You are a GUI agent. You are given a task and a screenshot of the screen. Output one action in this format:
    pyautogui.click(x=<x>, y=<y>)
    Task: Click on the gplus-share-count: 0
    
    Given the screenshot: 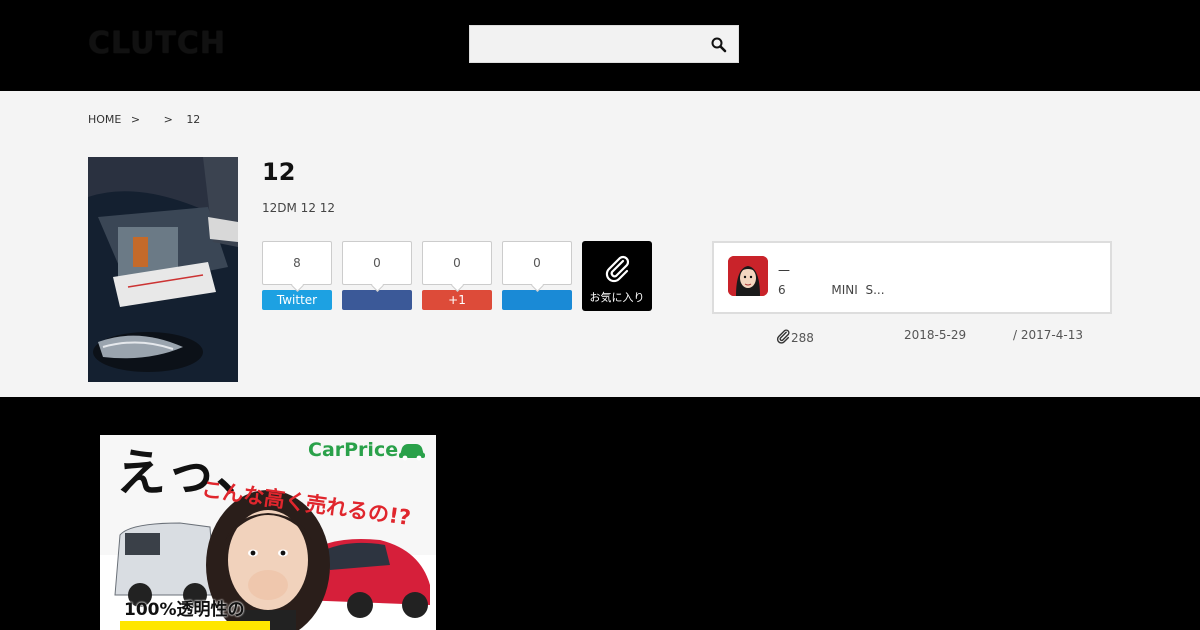 What is the action you would take?
    pyautogui.click(x=457, y=263)
    